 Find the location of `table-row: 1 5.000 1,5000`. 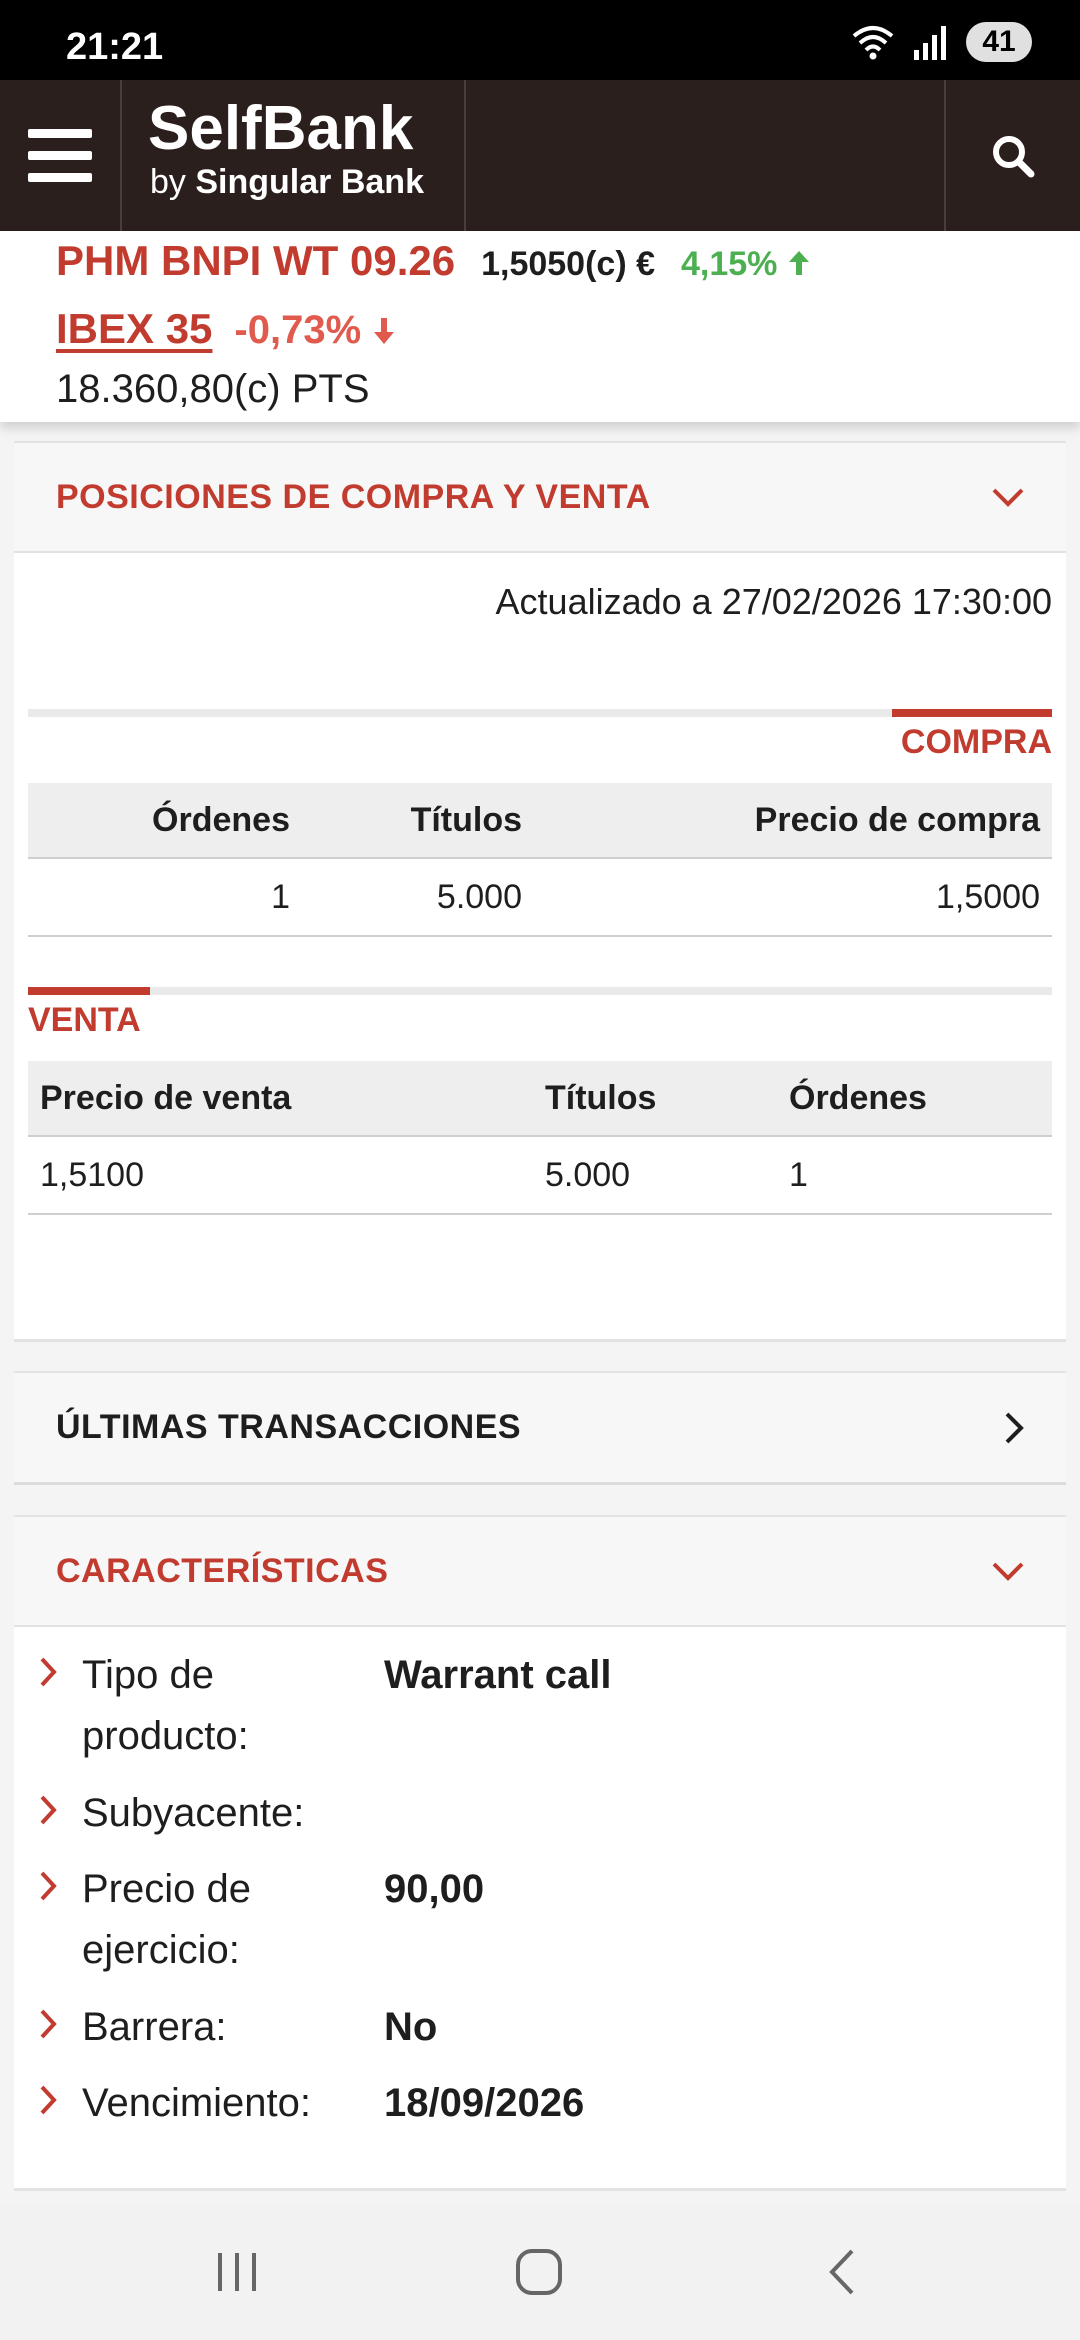

table-row: 1 5.000 1,5000 is located at coordinates (540, 898).